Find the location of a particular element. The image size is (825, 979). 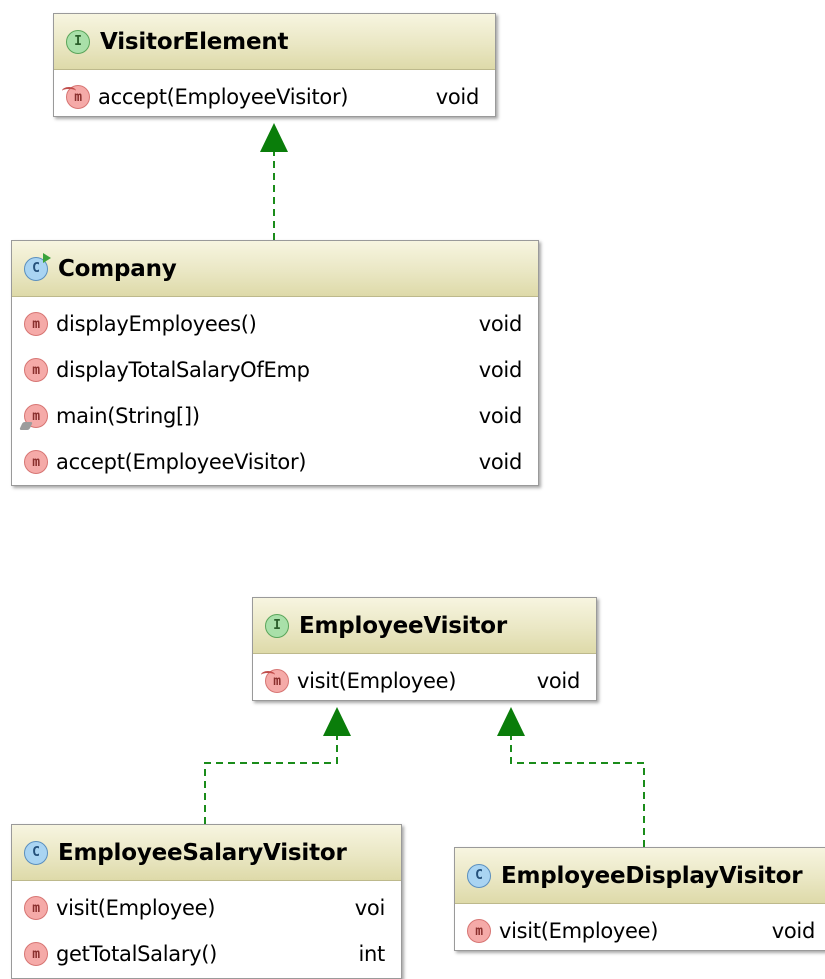

method-display-total-salary: m displayTotalSalaryOfEmp void is located at coordinates (275, 370).